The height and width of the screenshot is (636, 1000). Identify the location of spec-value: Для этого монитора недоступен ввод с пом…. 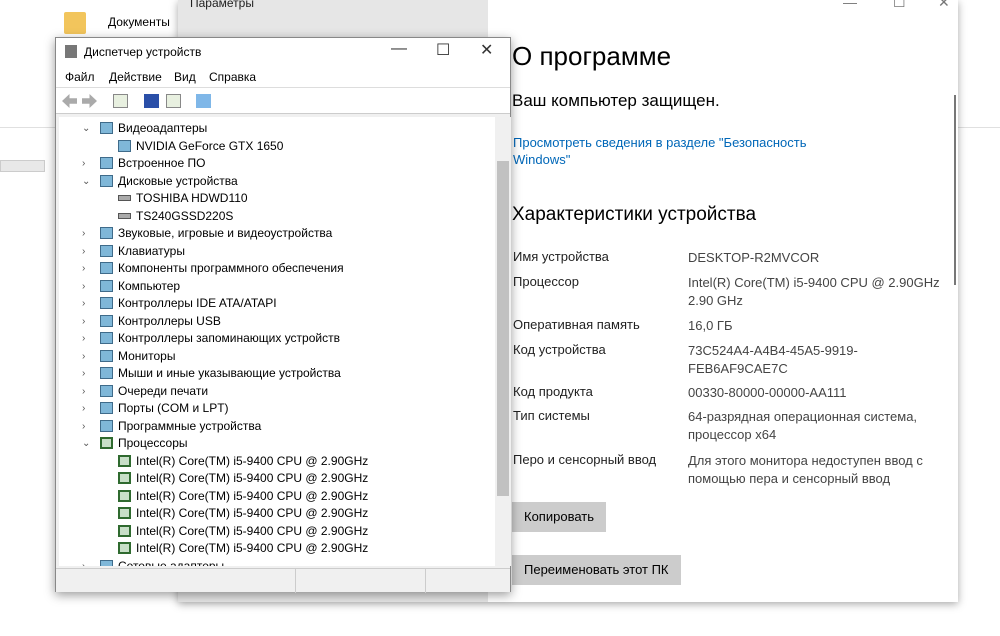
(805, 469).